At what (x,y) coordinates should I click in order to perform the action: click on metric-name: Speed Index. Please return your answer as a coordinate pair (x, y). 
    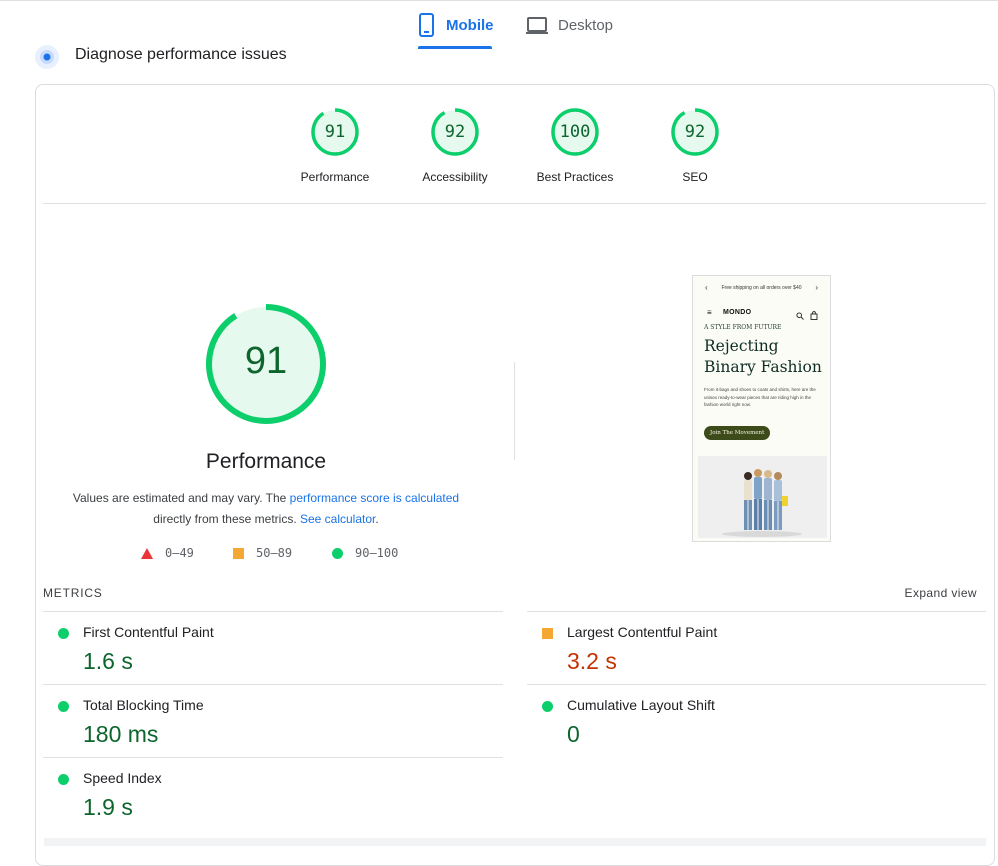
    Looking at the image, I should click on (122, 778).